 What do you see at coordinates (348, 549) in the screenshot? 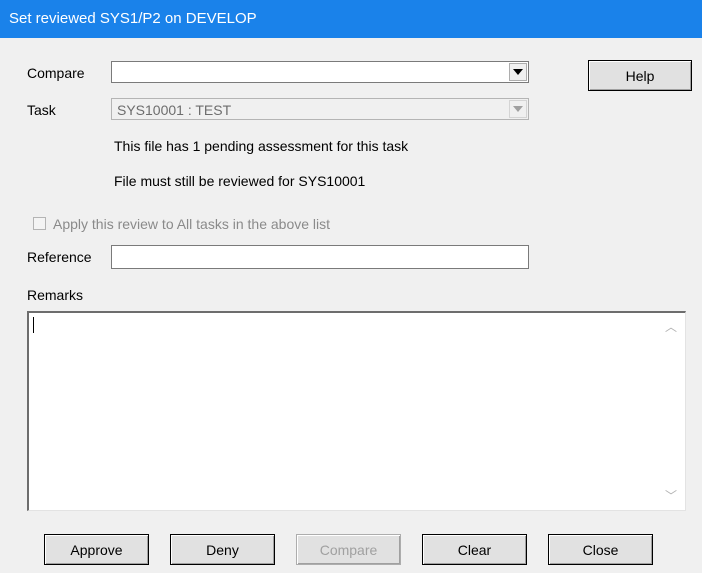
I see `compare-button: Compare` at bounding box center [348, 549].